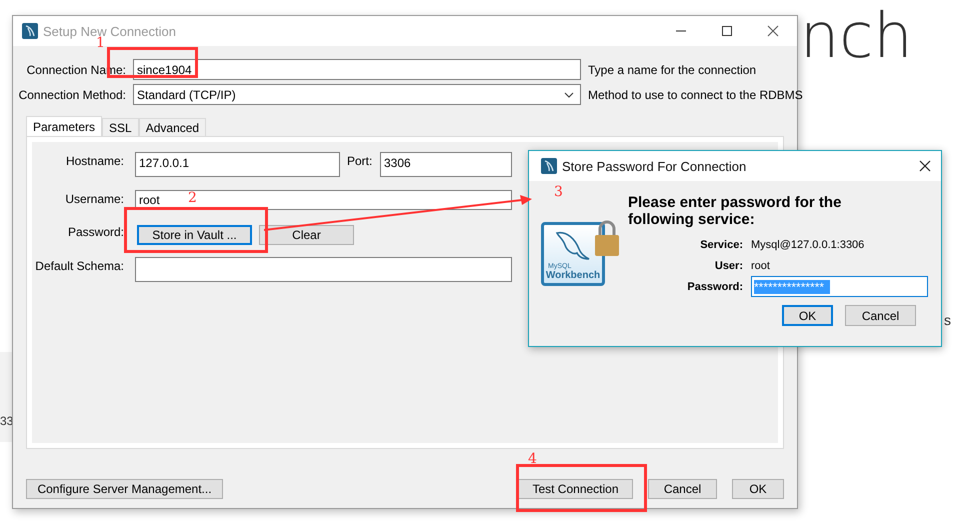 This screenshot has height=524, width=958. What do you see at coordinates (735, 211) in the screenshot?
I see `dialog-heading: Please enter password for the following service:` at bounding box center [735, 211].